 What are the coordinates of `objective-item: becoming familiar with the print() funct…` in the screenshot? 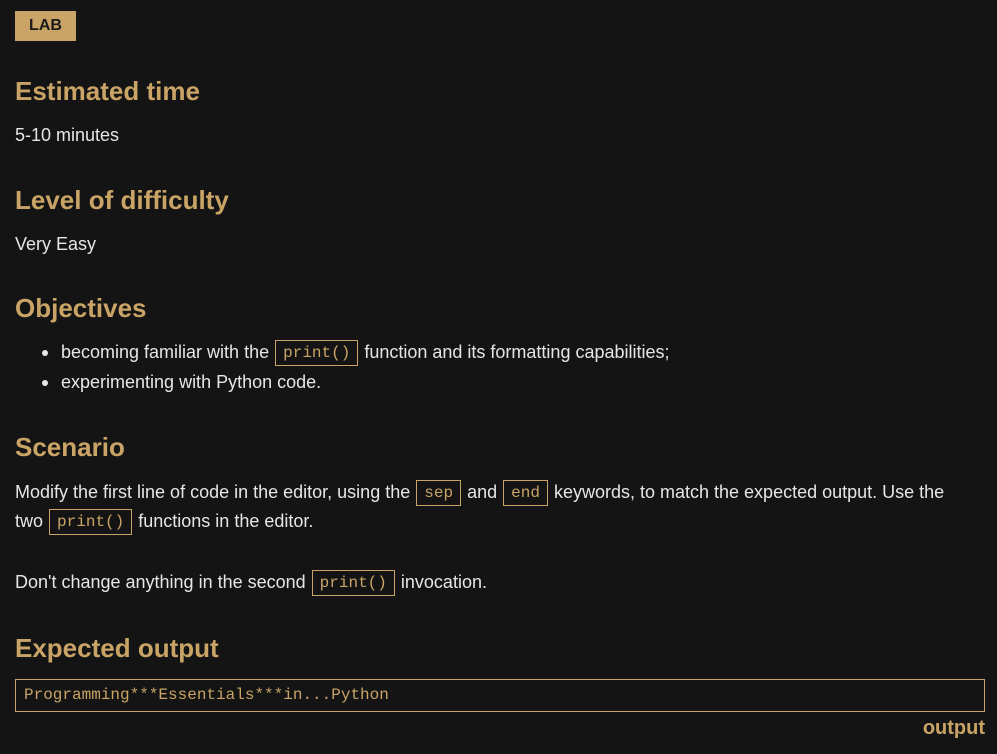 It's located at (342, 352).